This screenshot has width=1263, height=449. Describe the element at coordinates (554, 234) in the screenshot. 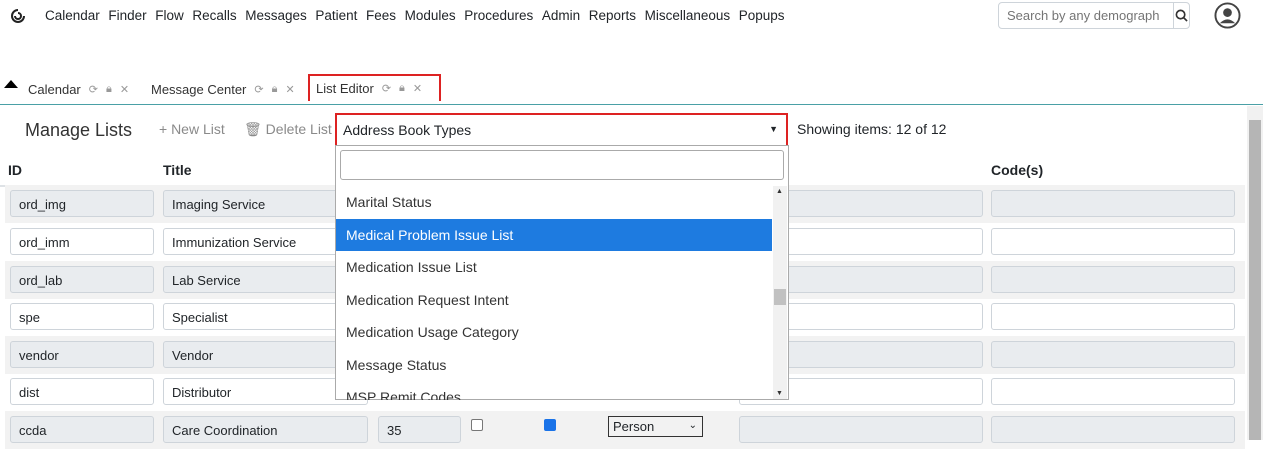

I see `dropdown-option-highlighted: Medical Problem Issue List` at that location.